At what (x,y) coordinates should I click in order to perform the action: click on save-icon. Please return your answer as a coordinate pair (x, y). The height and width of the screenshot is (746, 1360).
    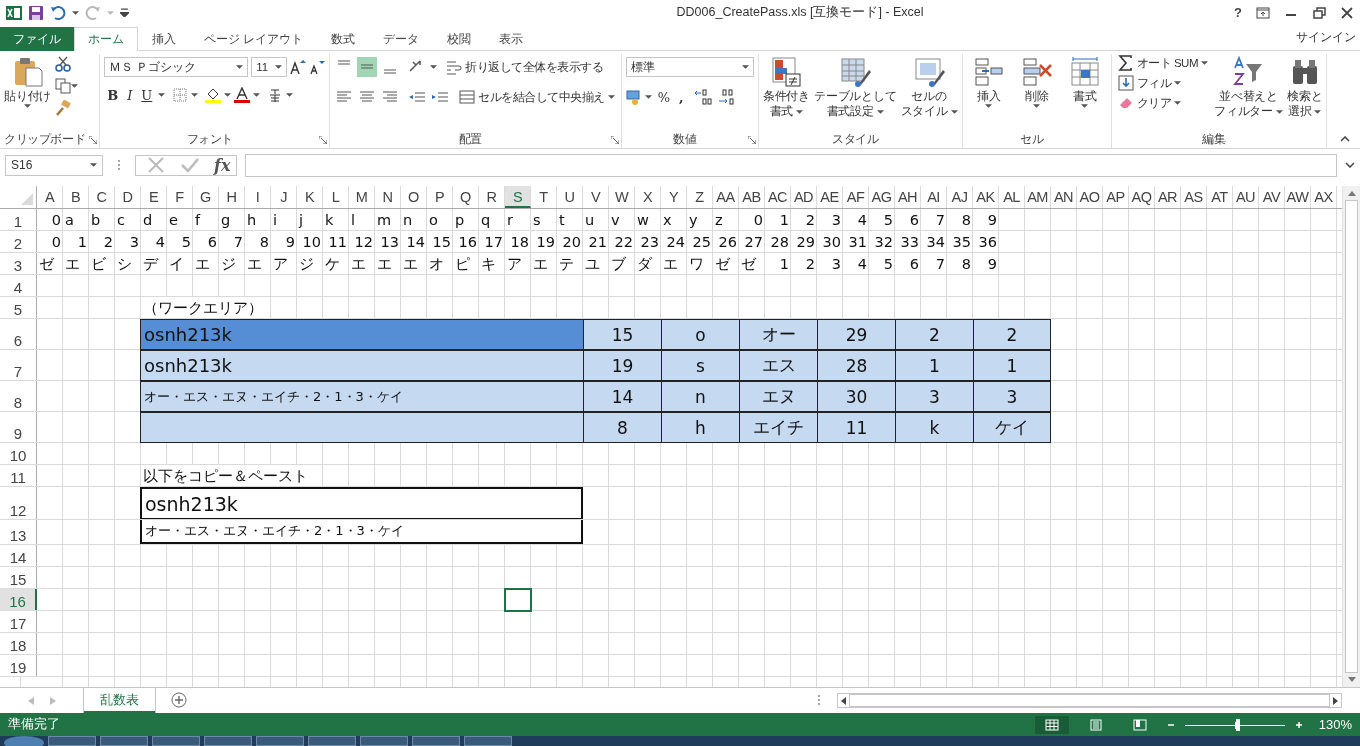
    Looking at the image, I should click on (36, 12).